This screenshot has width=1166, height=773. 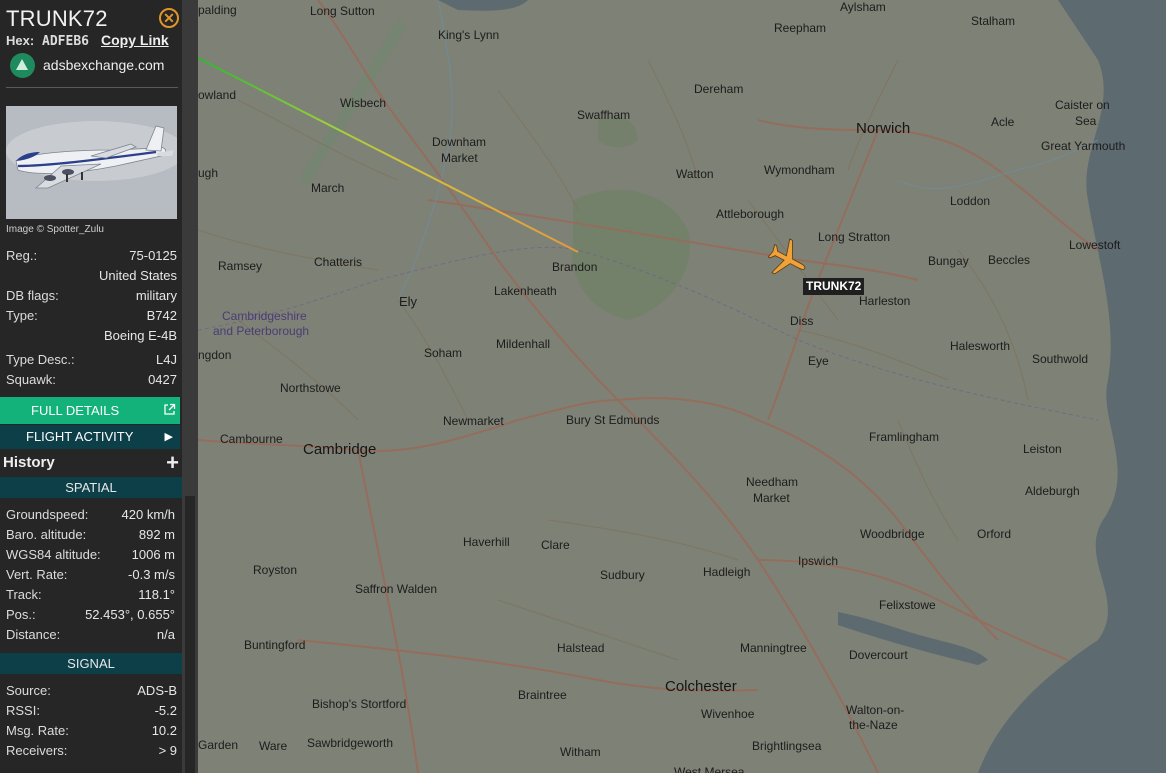 I want to click on msg-rate-value: 10.2, so click(x=164, y=730).